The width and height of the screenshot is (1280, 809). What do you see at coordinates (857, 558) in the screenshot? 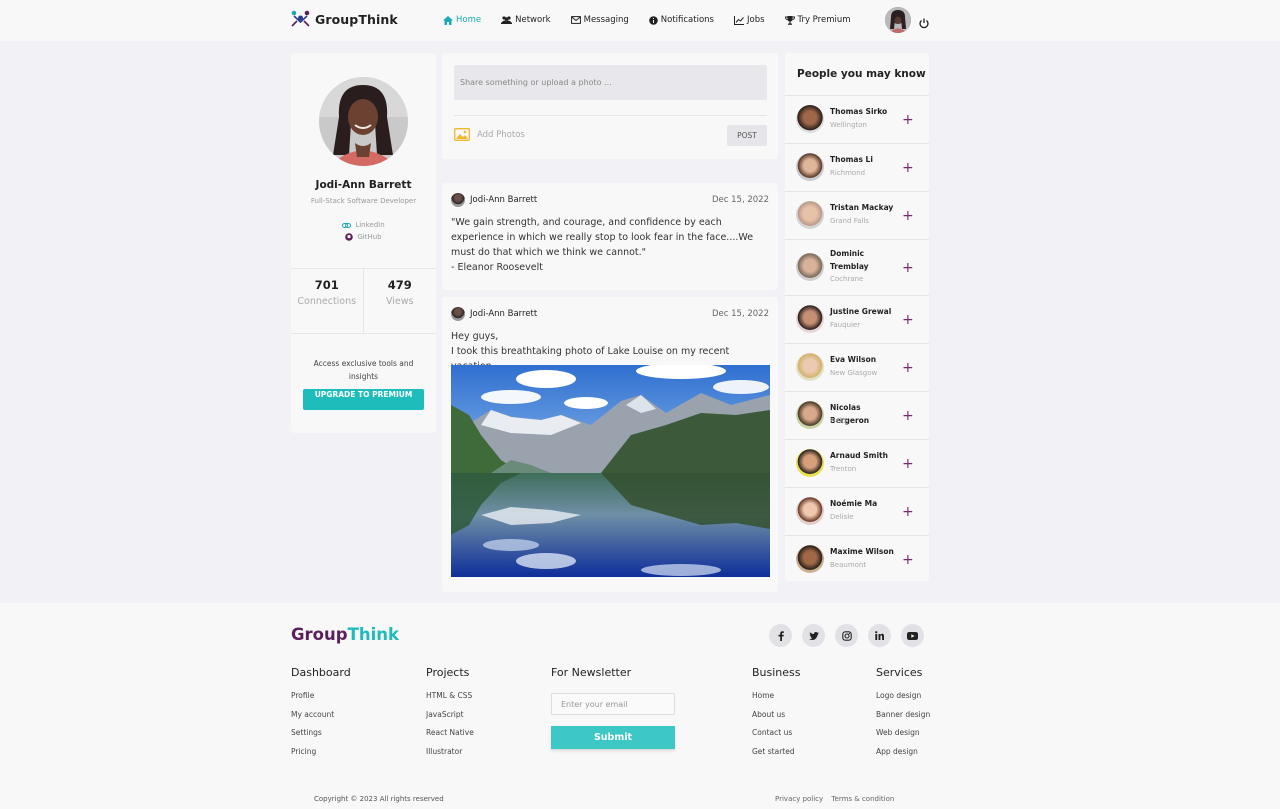
I see `person-item: Maxime Wilson Beaumont +` at bounding box center [857, 558].